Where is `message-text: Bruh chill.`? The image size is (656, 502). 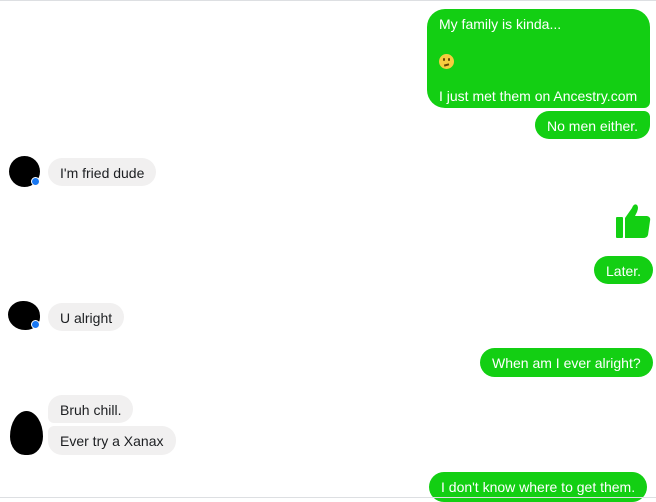
message-text: Bruh chill. is located at coordinates (91, 410).